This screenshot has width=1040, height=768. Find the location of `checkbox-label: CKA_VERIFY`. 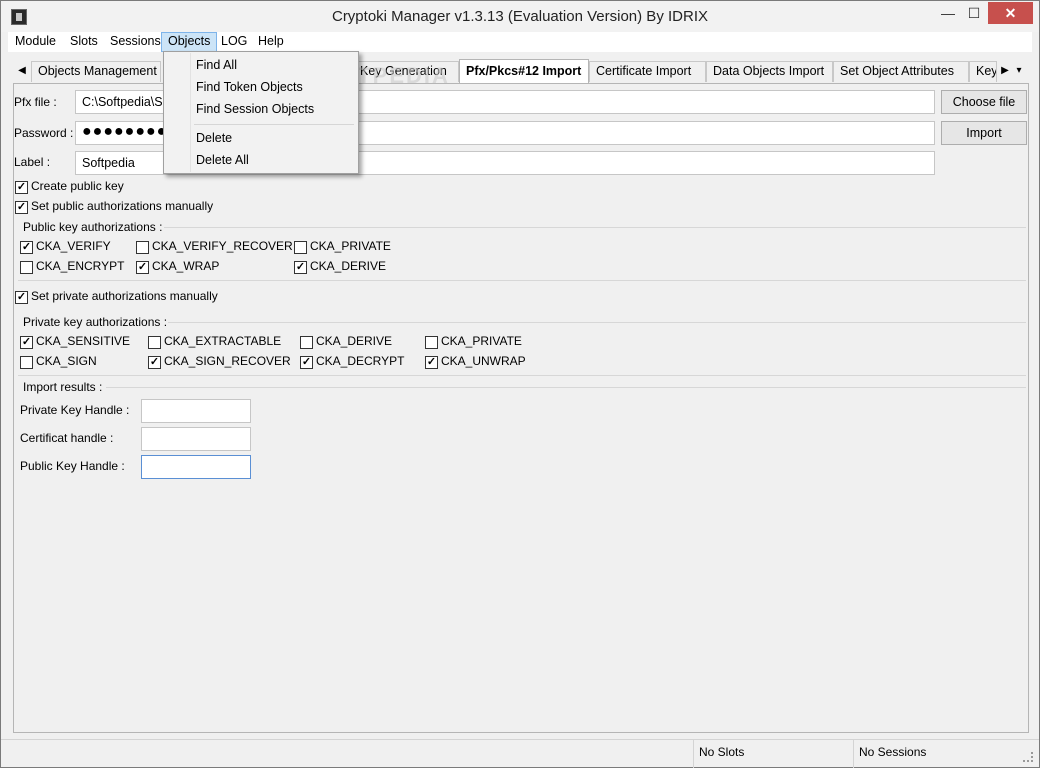

checkbox-label: CKA_VERIFY is located at coordinates (73, 246).